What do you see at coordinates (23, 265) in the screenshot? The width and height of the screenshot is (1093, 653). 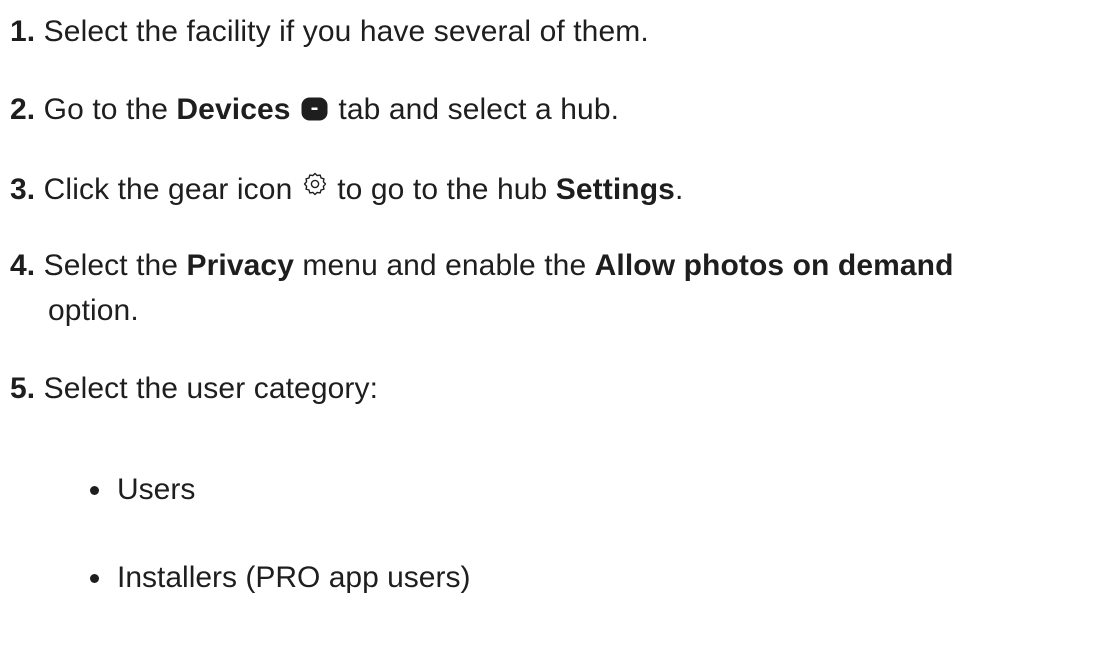 I see `step-number: 4.` at bounding box center [23, 265].